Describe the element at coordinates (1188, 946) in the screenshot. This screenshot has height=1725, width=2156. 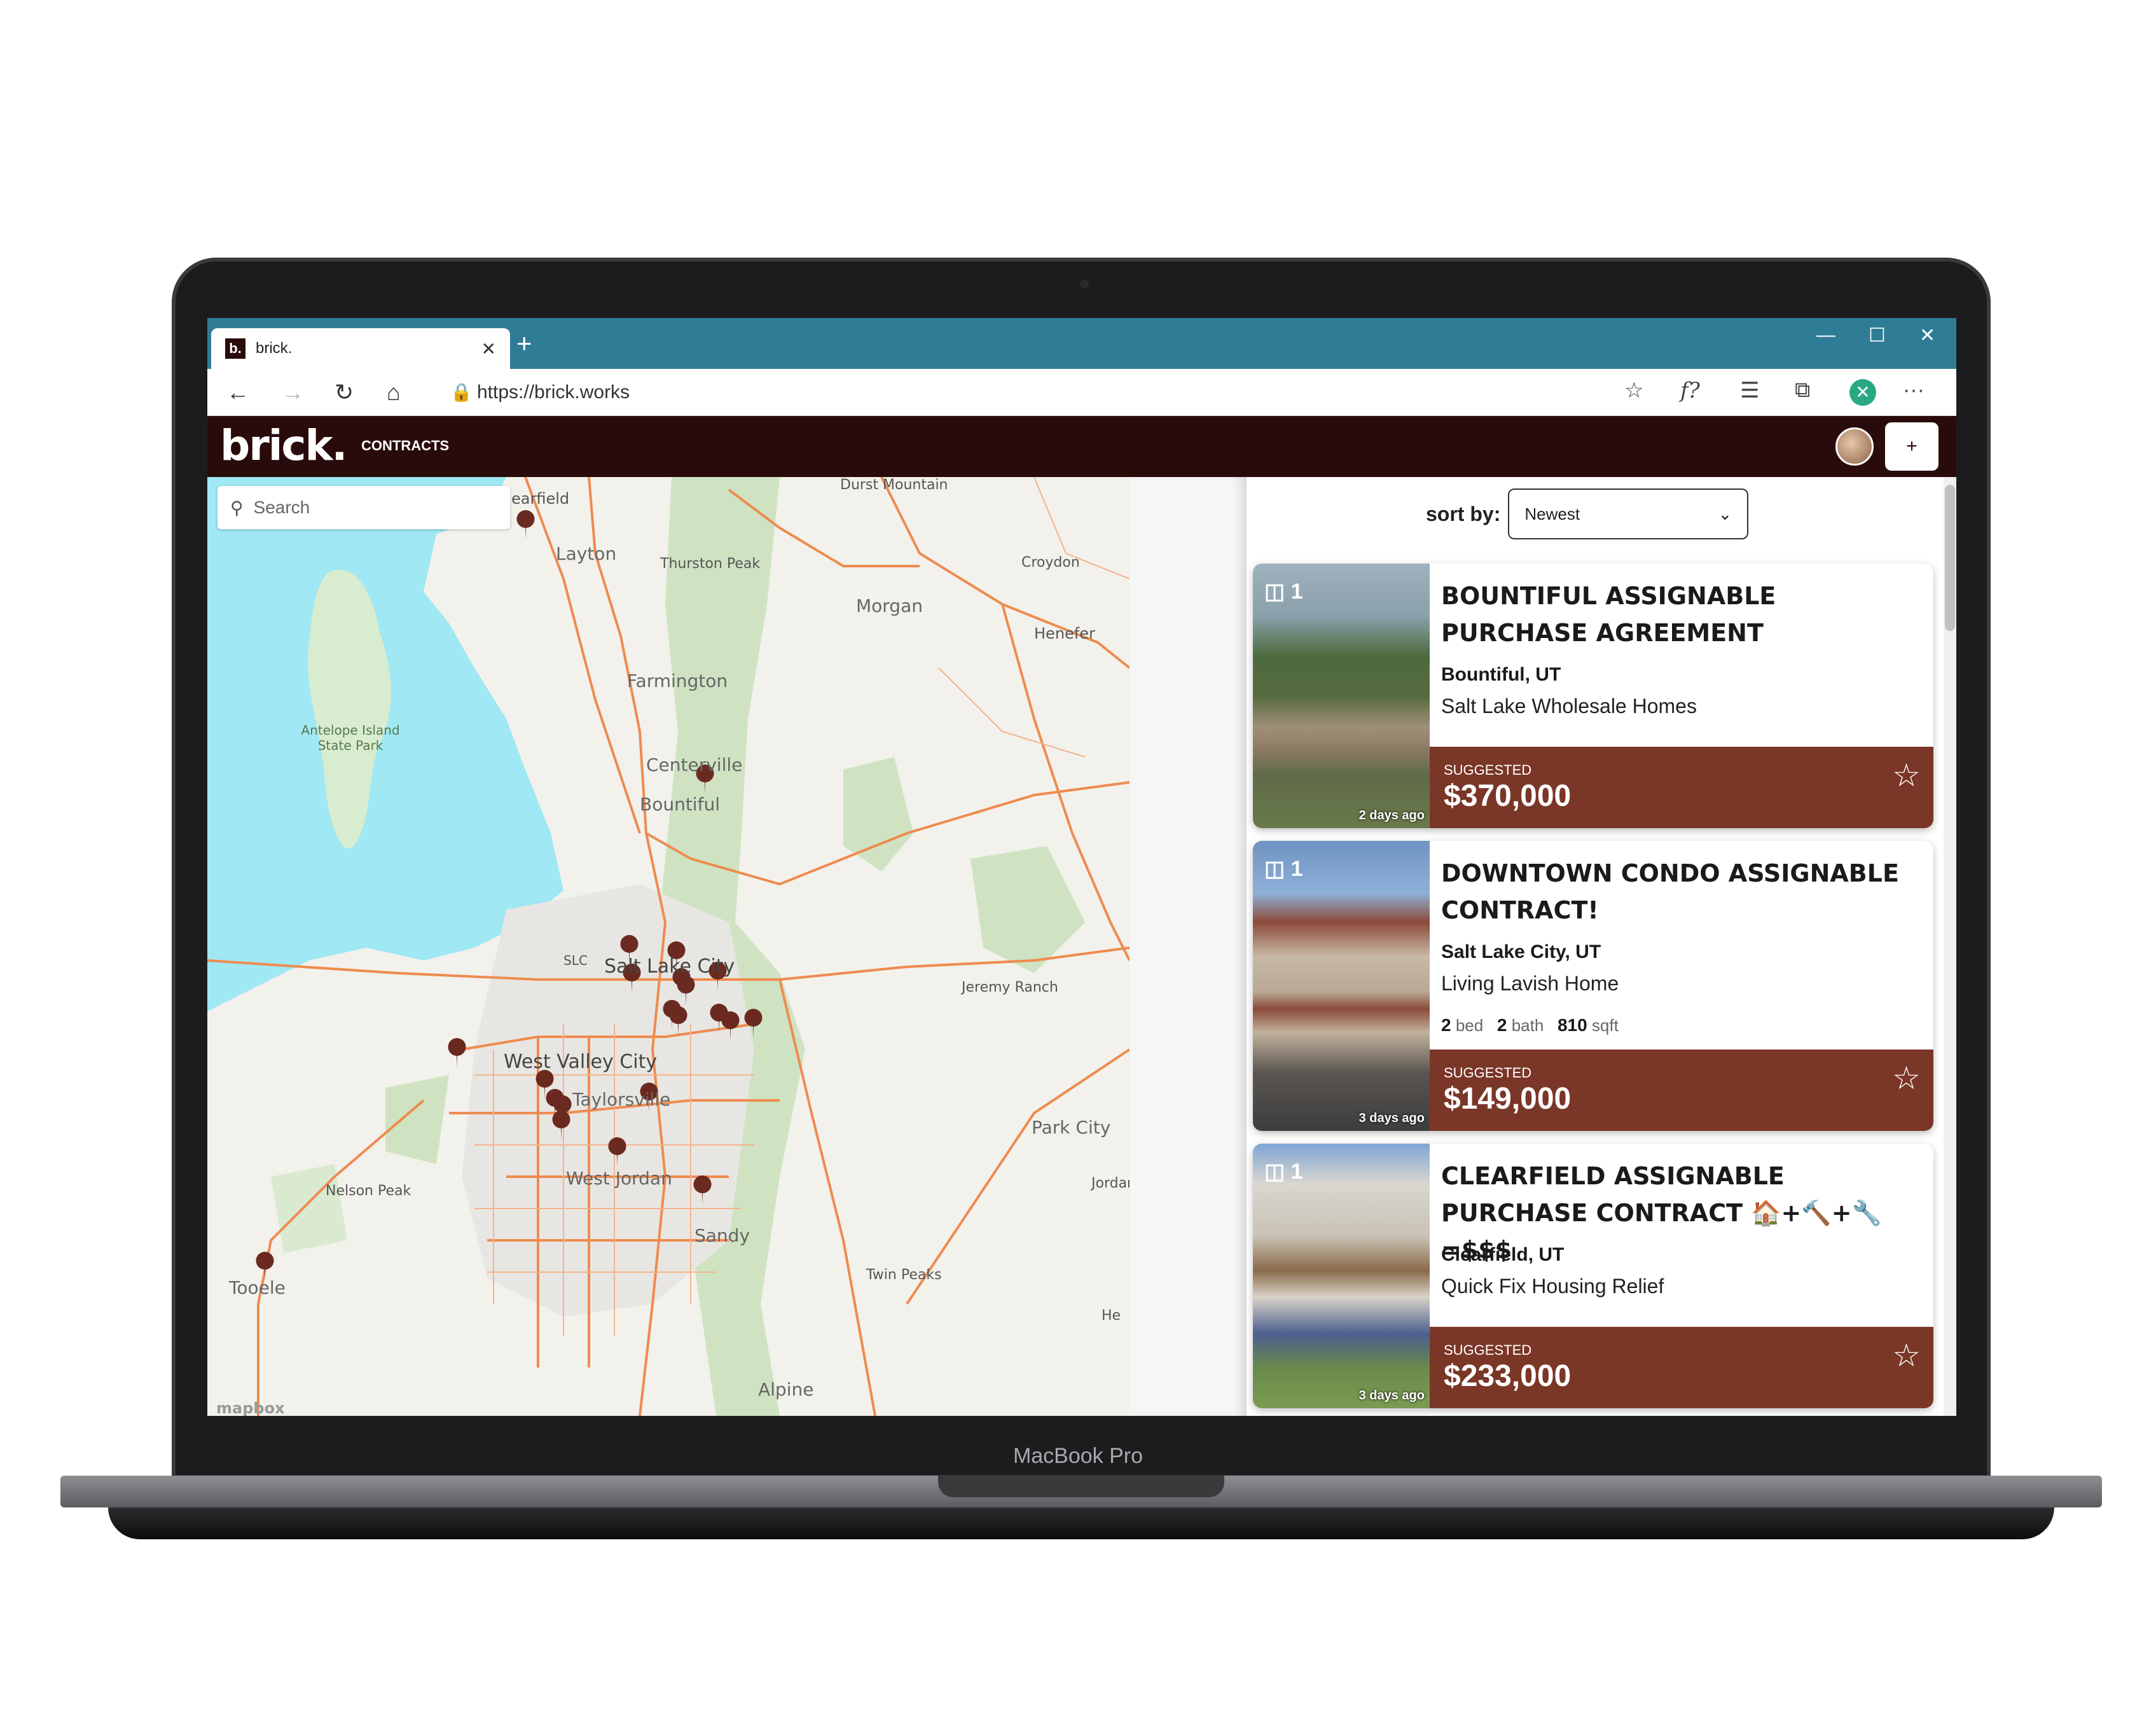
I see `panel-divider` at that location.